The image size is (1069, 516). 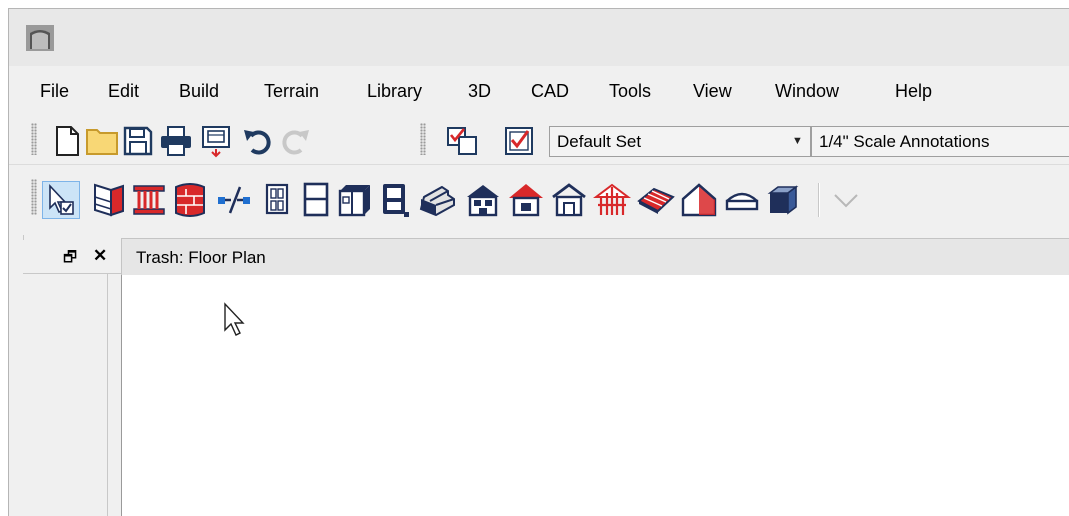 I want to click on menu-view: View, so click(x=712, y=91).